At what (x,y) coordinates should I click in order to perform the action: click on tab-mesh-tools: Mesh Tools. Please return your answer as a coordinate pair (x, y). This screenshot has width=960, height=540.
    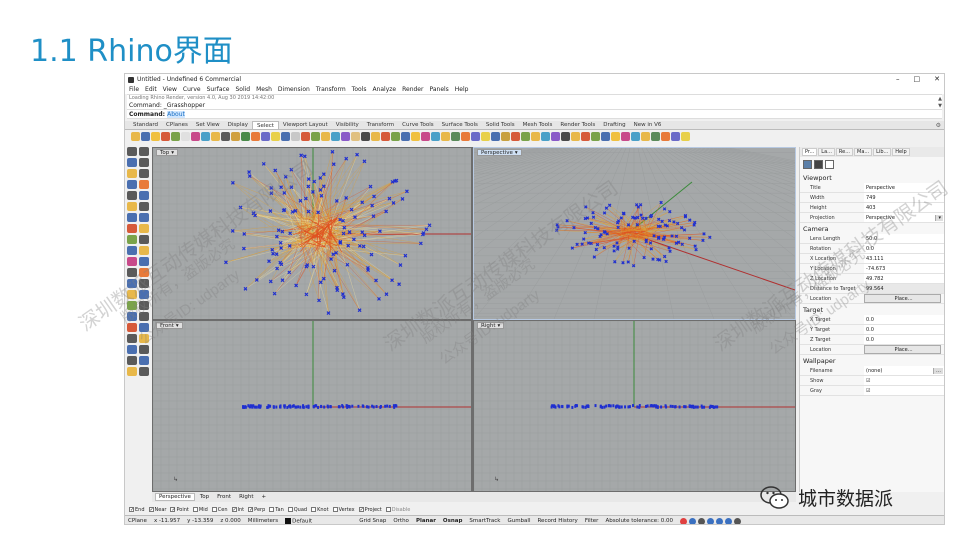
    Looking at the image, I should click on (538, 125).